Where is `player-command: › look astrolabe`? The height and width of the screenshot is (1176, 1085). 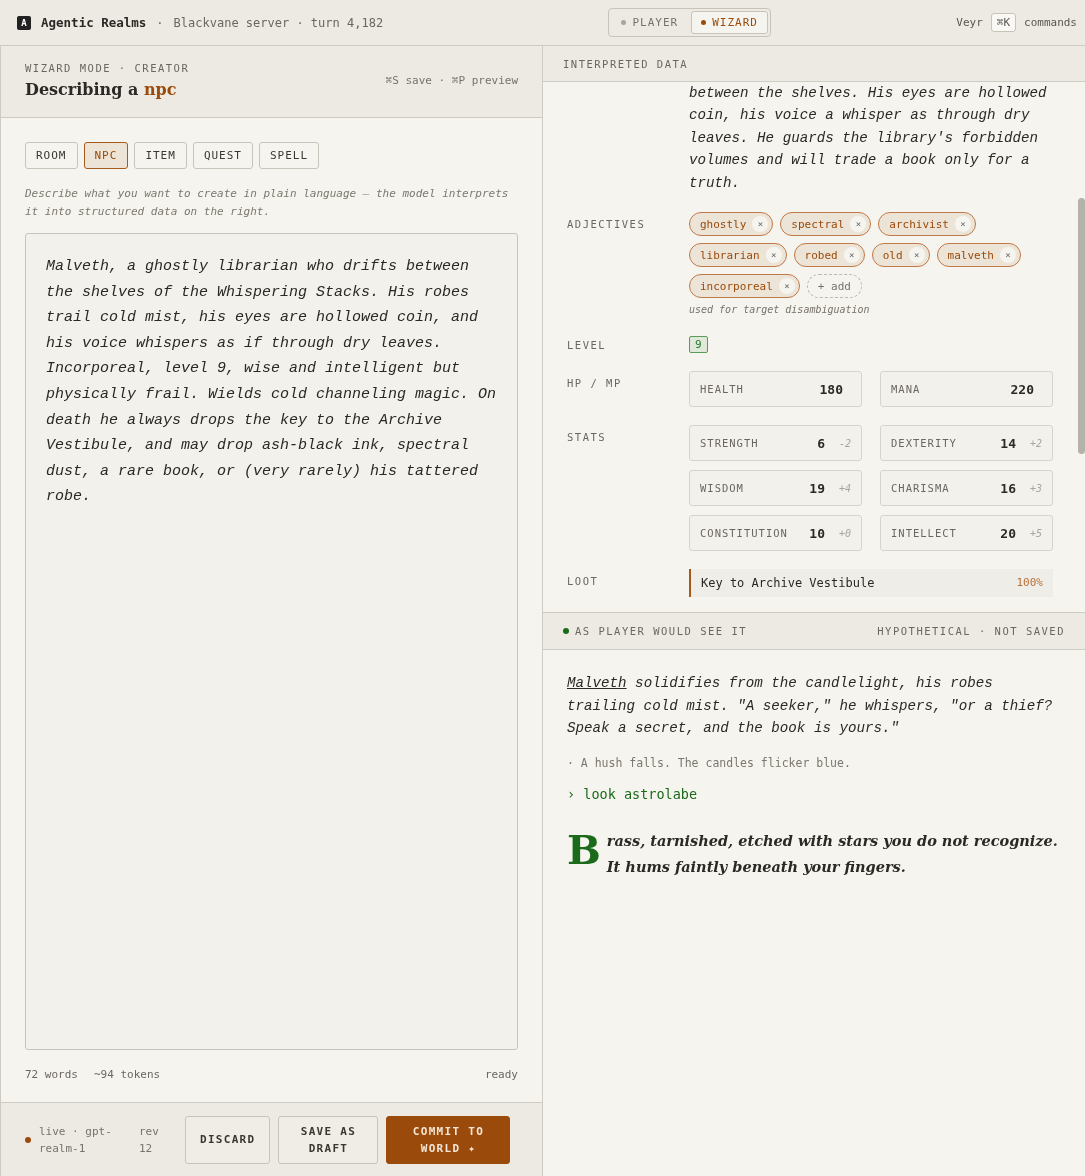 player-command: › look astrolabe is located at coordinates (633, 793).